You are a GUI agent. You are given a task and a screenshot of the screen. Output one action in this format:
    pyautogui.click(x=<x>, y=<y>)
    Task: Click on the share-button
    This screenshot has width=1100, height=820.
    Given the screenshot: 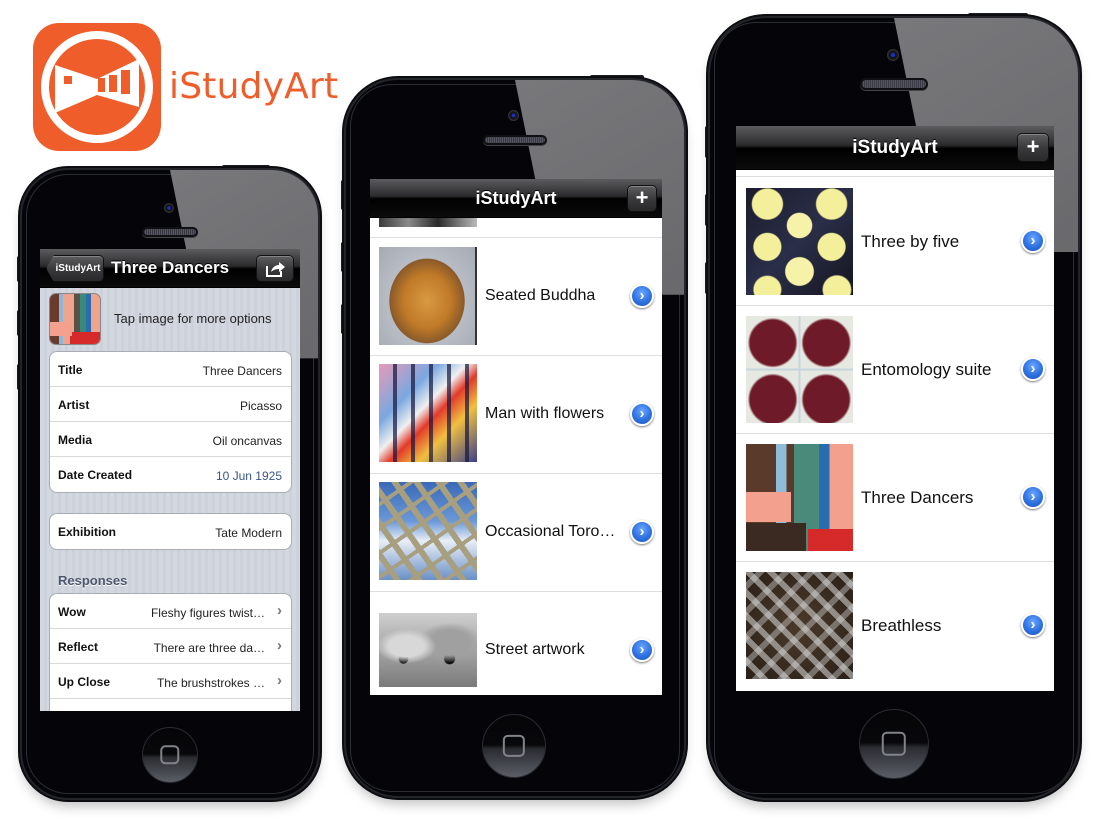 What is the action you would take?
    pyautogui.click(x=275, y=268)
    